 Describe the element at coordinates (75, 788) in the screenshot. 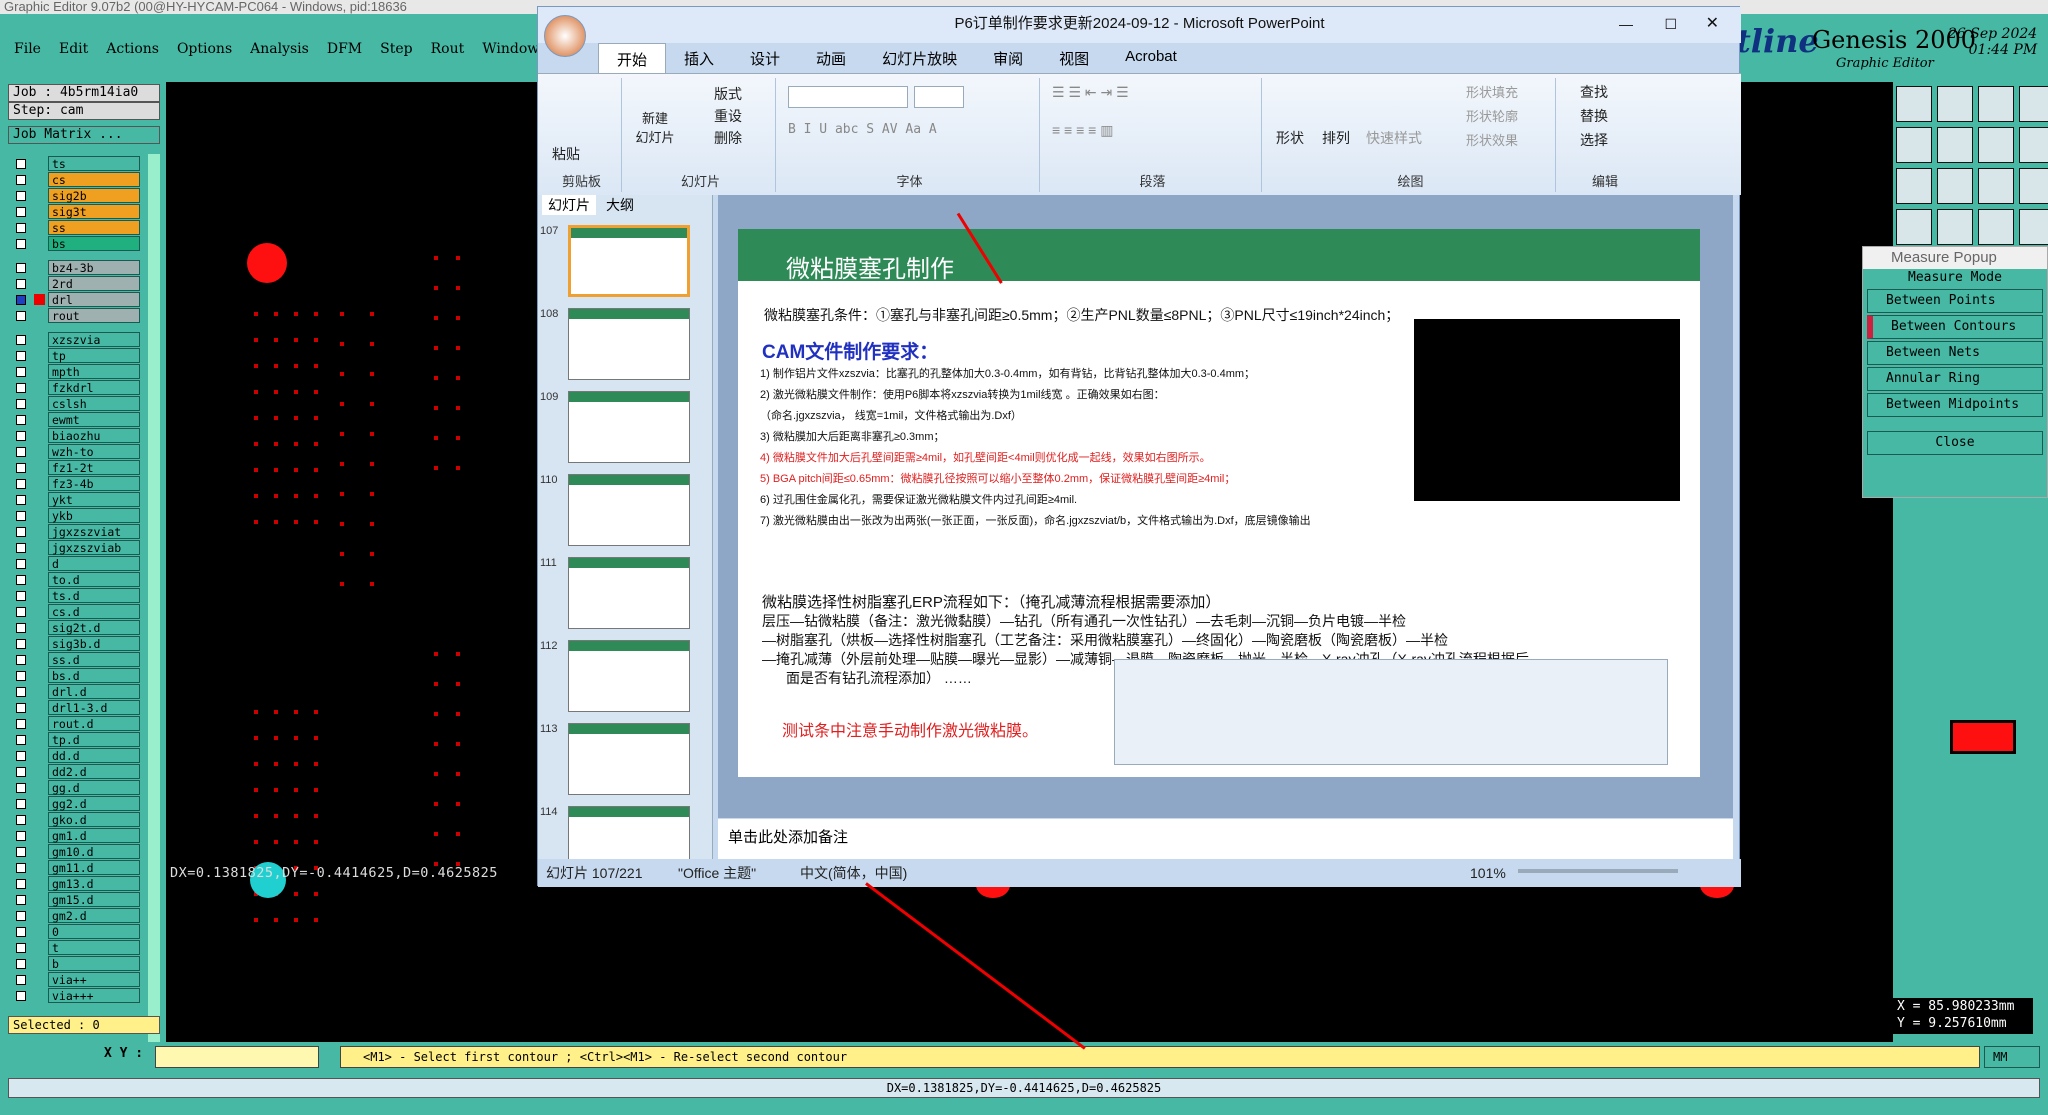

I see `layer-row: gg.d` at that location.